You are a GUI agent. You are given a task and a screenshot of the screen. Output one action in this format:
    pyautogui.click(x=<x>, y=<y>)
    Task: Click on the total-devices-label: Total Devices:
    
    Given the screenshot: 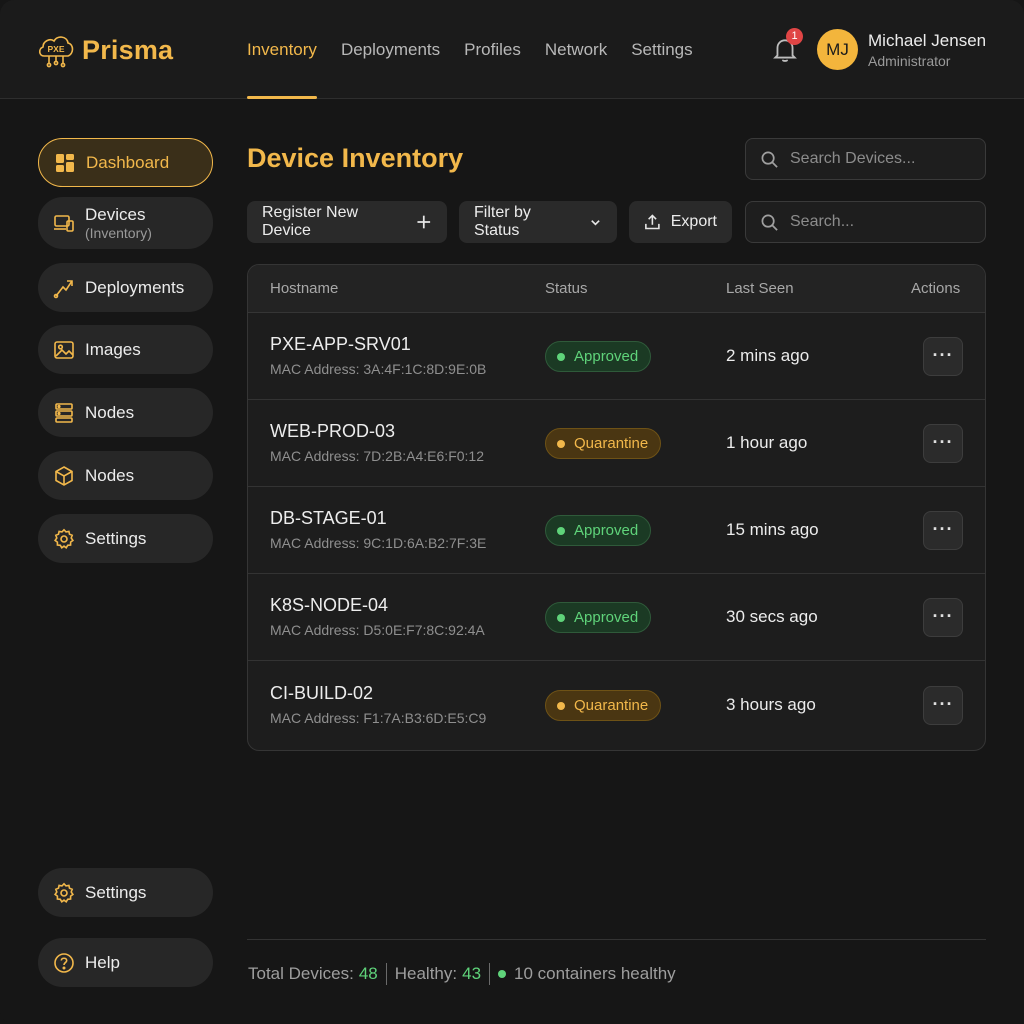 What is the action you would take?
    pyautogui.click(x=301, y=973)
    